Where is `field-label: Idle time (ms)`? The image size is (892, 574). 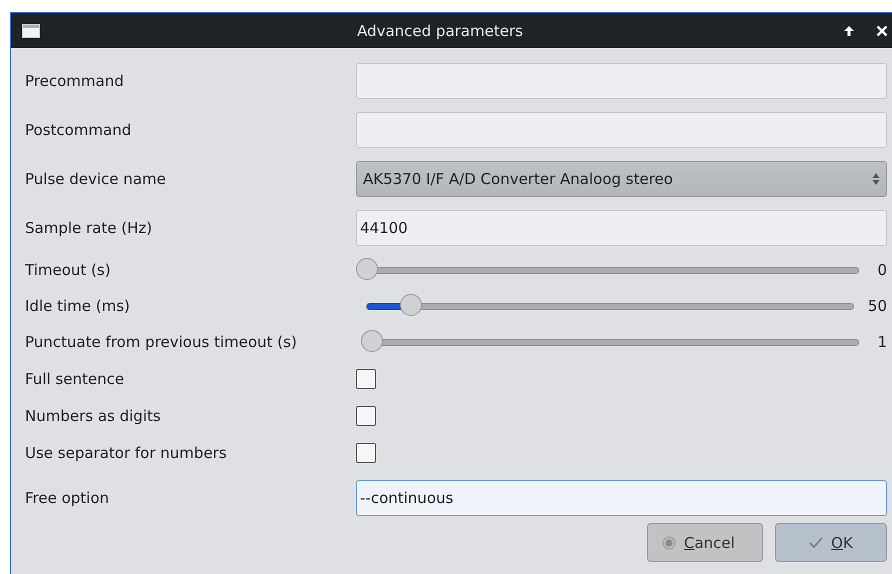 field-label: Idle time (ms) is located at coordinates (78, 306).